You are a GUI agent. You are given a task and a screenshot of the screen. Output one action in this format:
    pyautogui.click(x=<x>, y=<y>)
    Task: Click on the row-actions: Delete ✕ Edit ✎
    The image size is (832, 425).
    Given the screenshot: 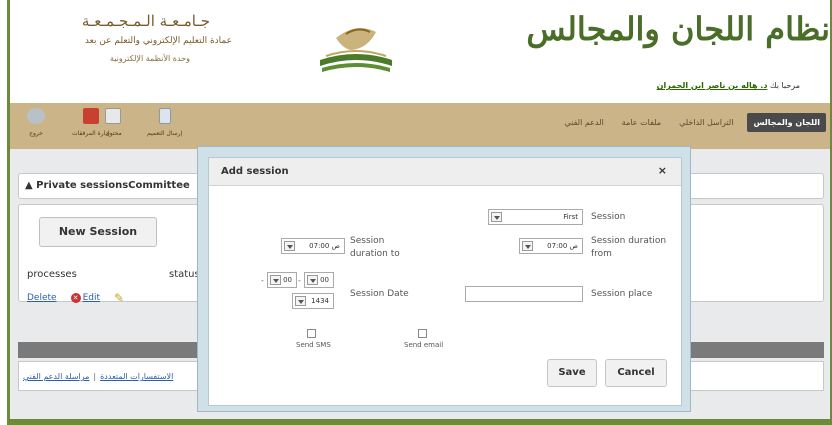 What is the action you would take?
    pyautogui.click(x=75, y=298)
    